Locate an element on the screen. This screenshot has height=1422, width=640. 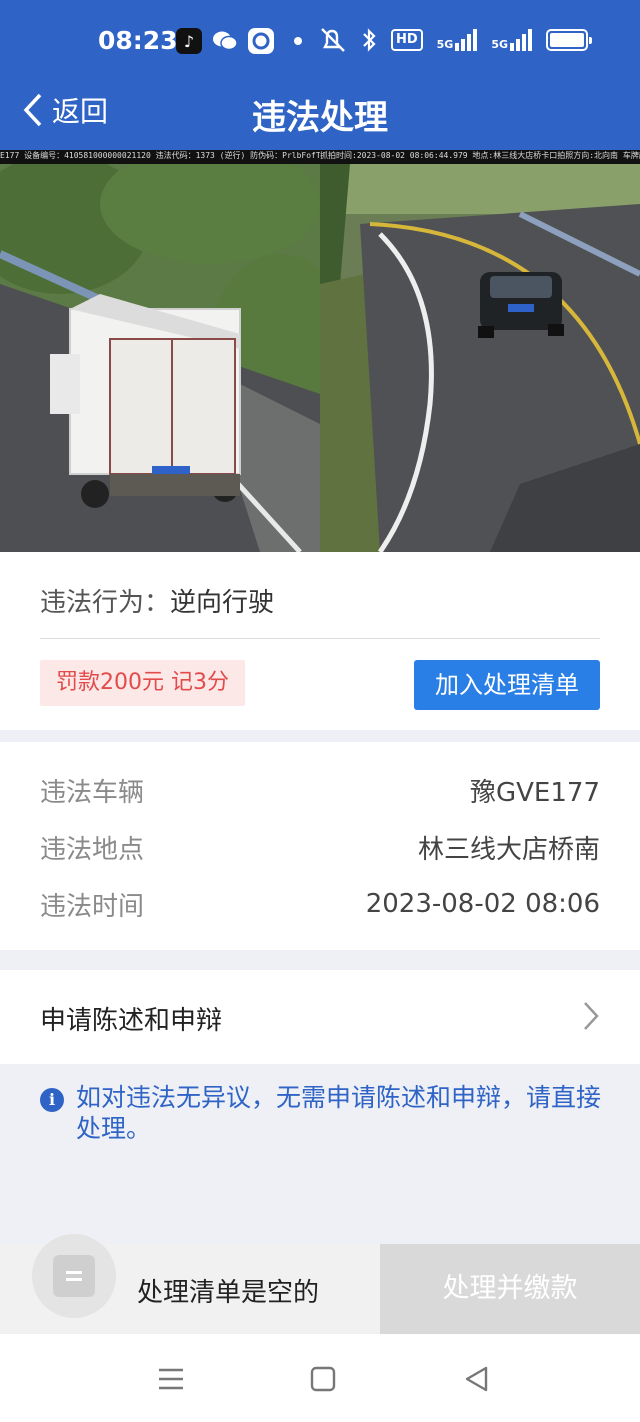
violation-behavior: 违法行为：逆向行驶 is located at coordinates (157, 600).